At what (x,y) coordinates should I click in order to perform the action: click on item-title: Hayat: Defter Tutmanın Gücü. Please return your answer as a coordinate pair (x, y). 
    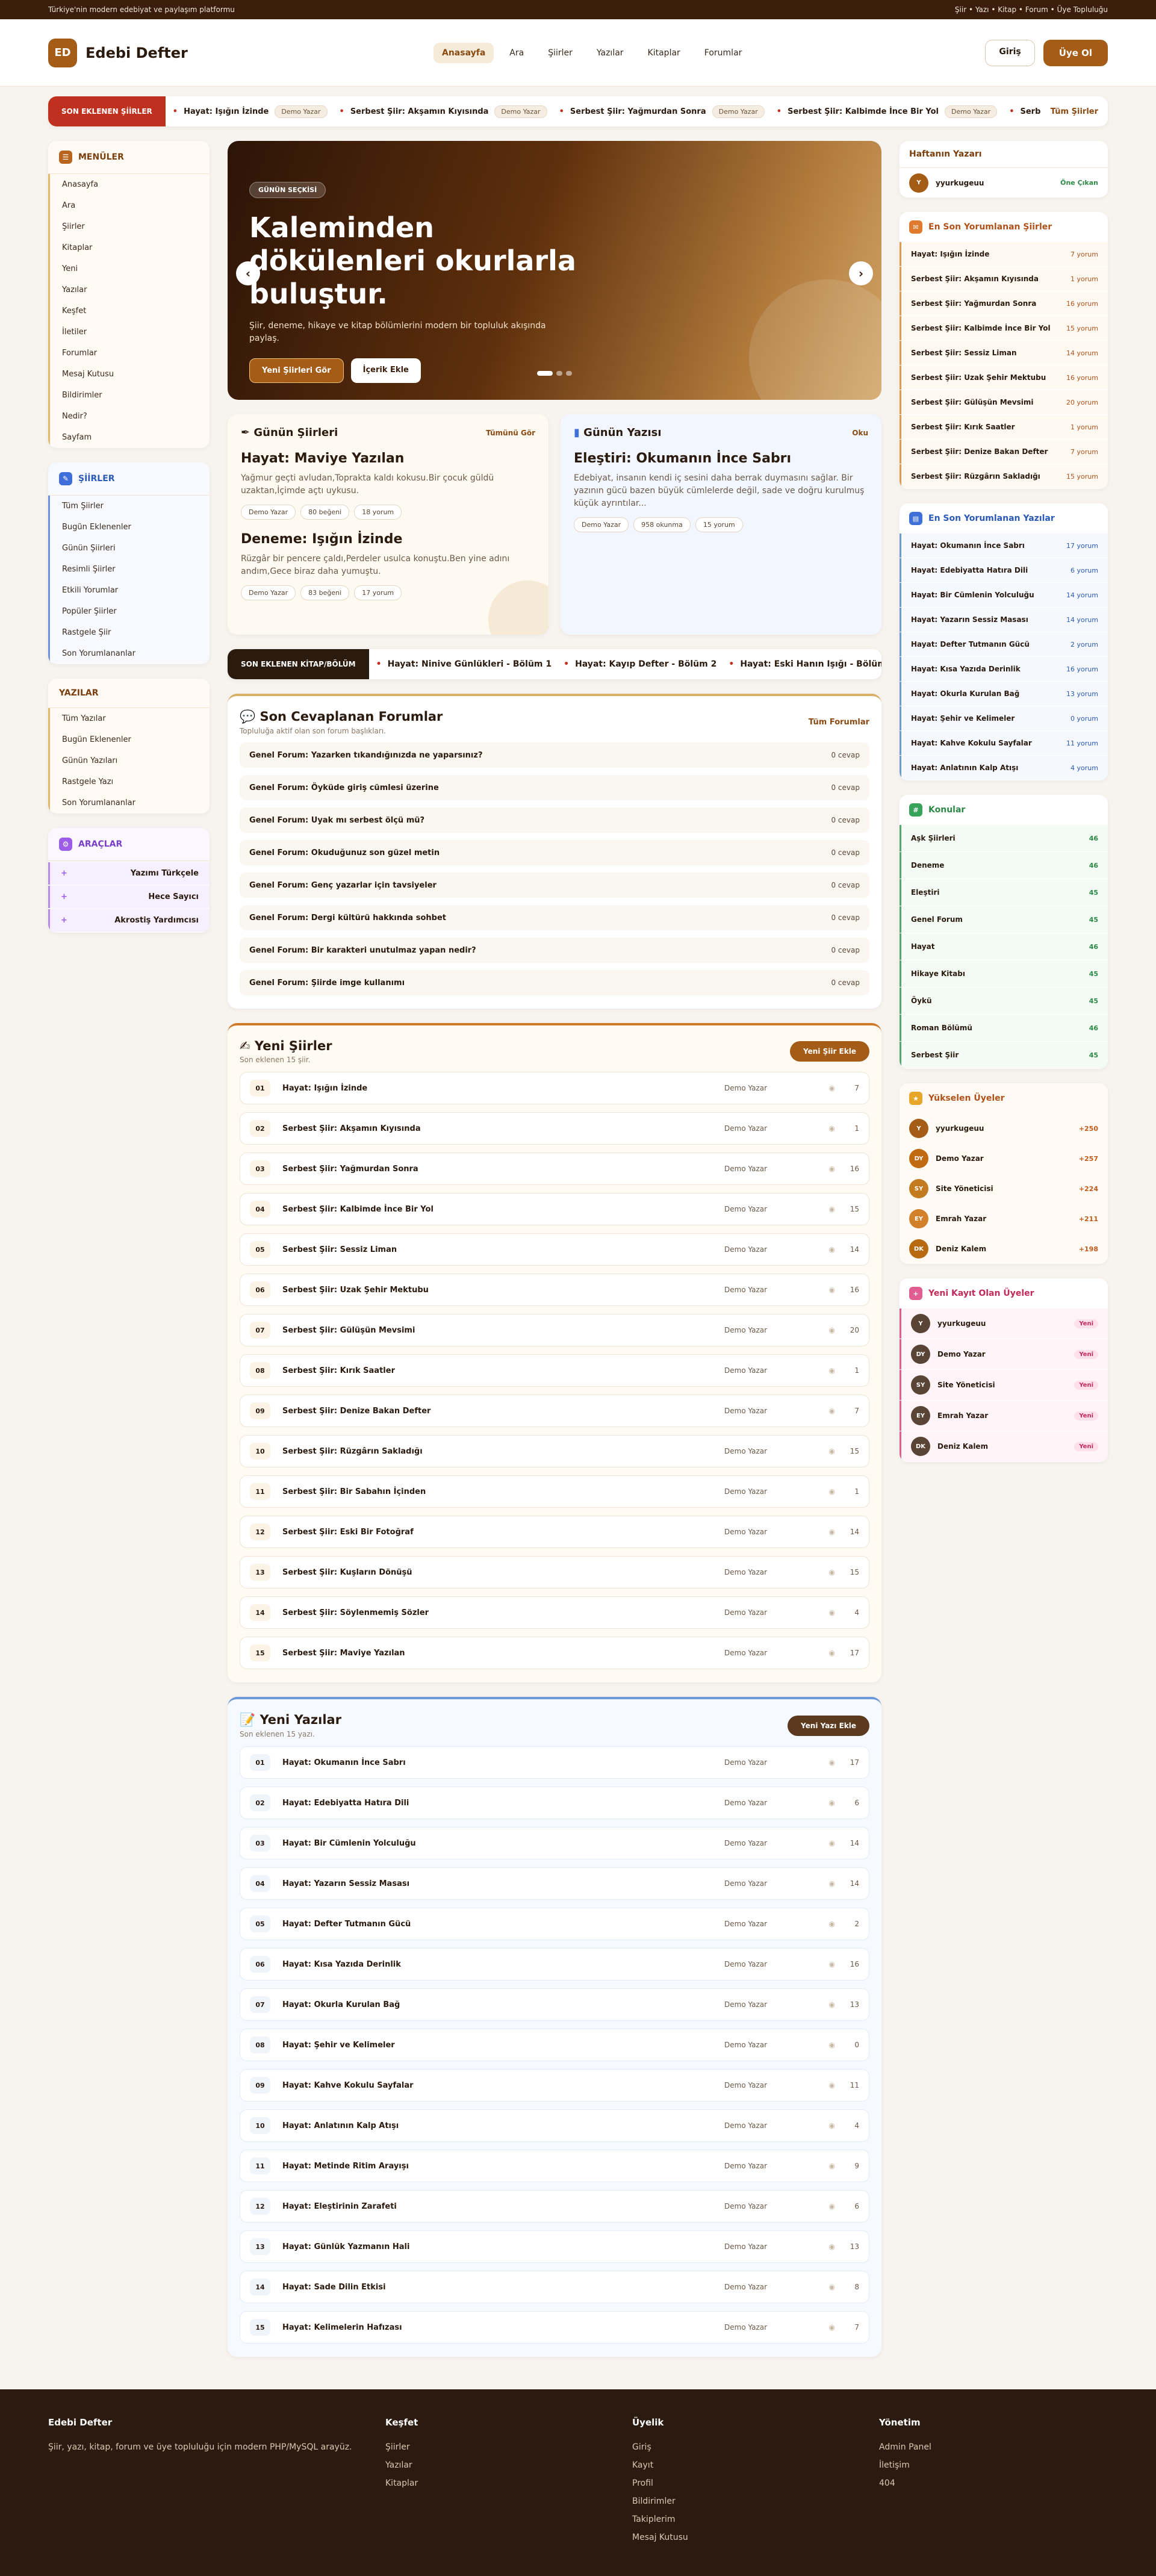
    Looking at the image, I should click on (503, 1925).